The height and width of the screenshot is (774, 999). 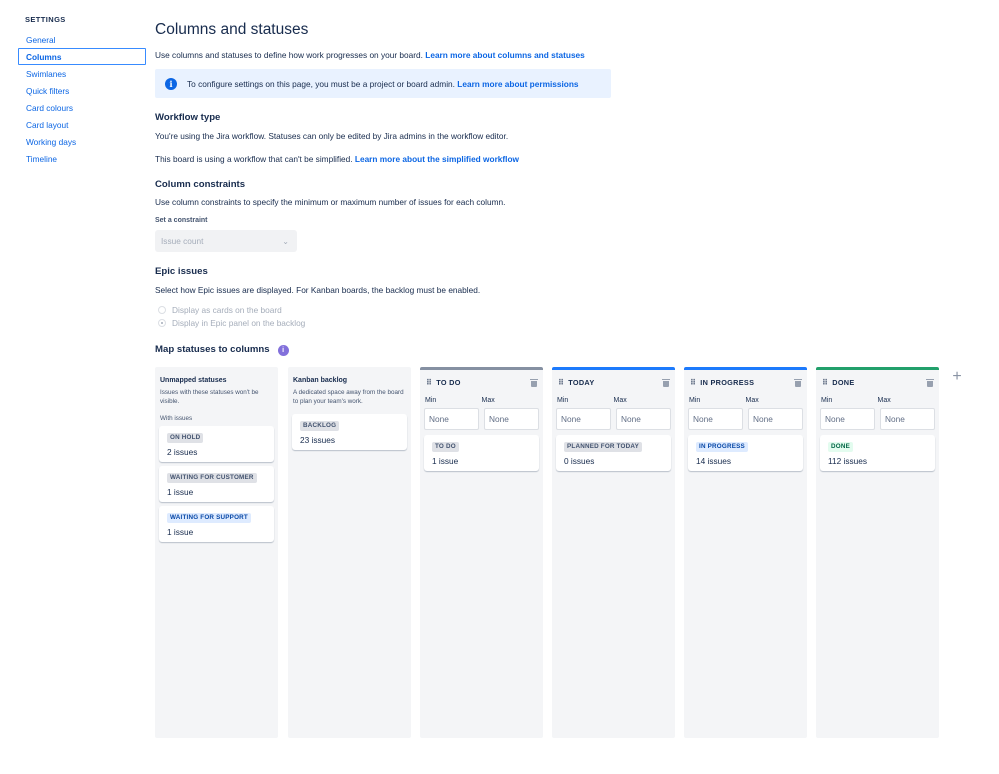 What do you see at coordinates (571, 309) in the screenshot?
I see `epic-option-cards: Display as cards on the board` at bounding box center [571, 309].